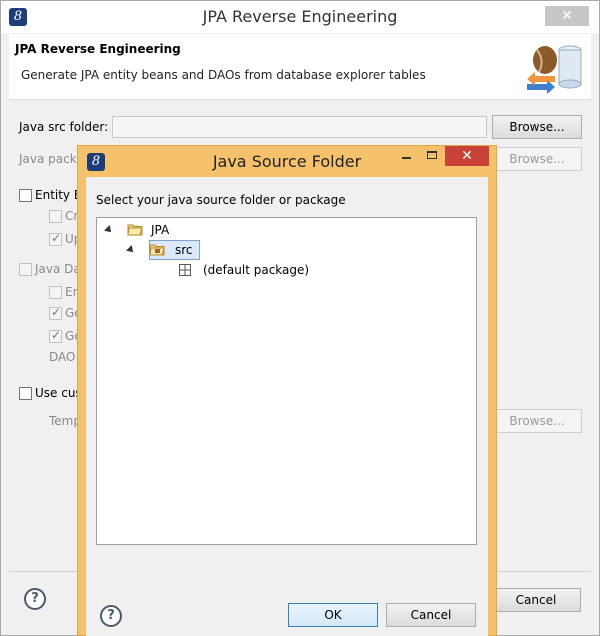  Describe the element at coordinates (160, 230) in the screenshot. I see `tree-item-label: JPA` at that location.